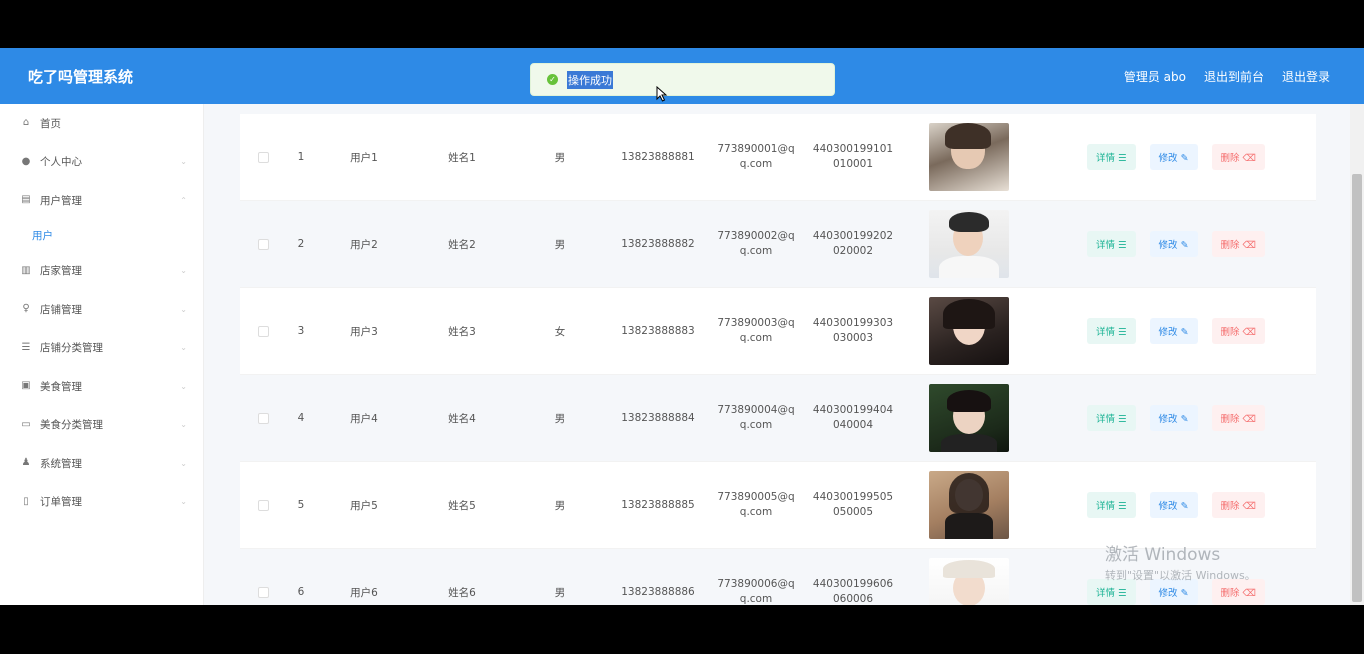 Image resolution: width=1364 pixels, height=654 pixels. I want to click on vertical-scrollbar, so click(1357, 354).